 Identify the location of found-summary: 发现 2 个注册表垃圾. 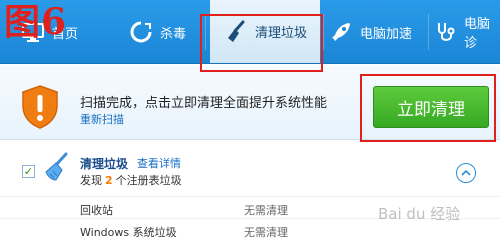
(131, 180).